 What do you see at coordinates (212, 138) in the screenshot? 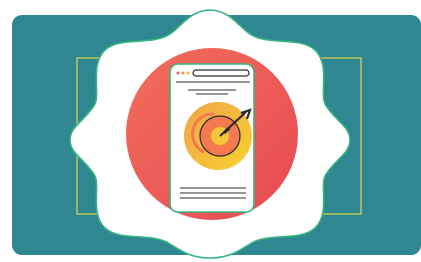
I see `browser-page` at bounding box center [212, 138].